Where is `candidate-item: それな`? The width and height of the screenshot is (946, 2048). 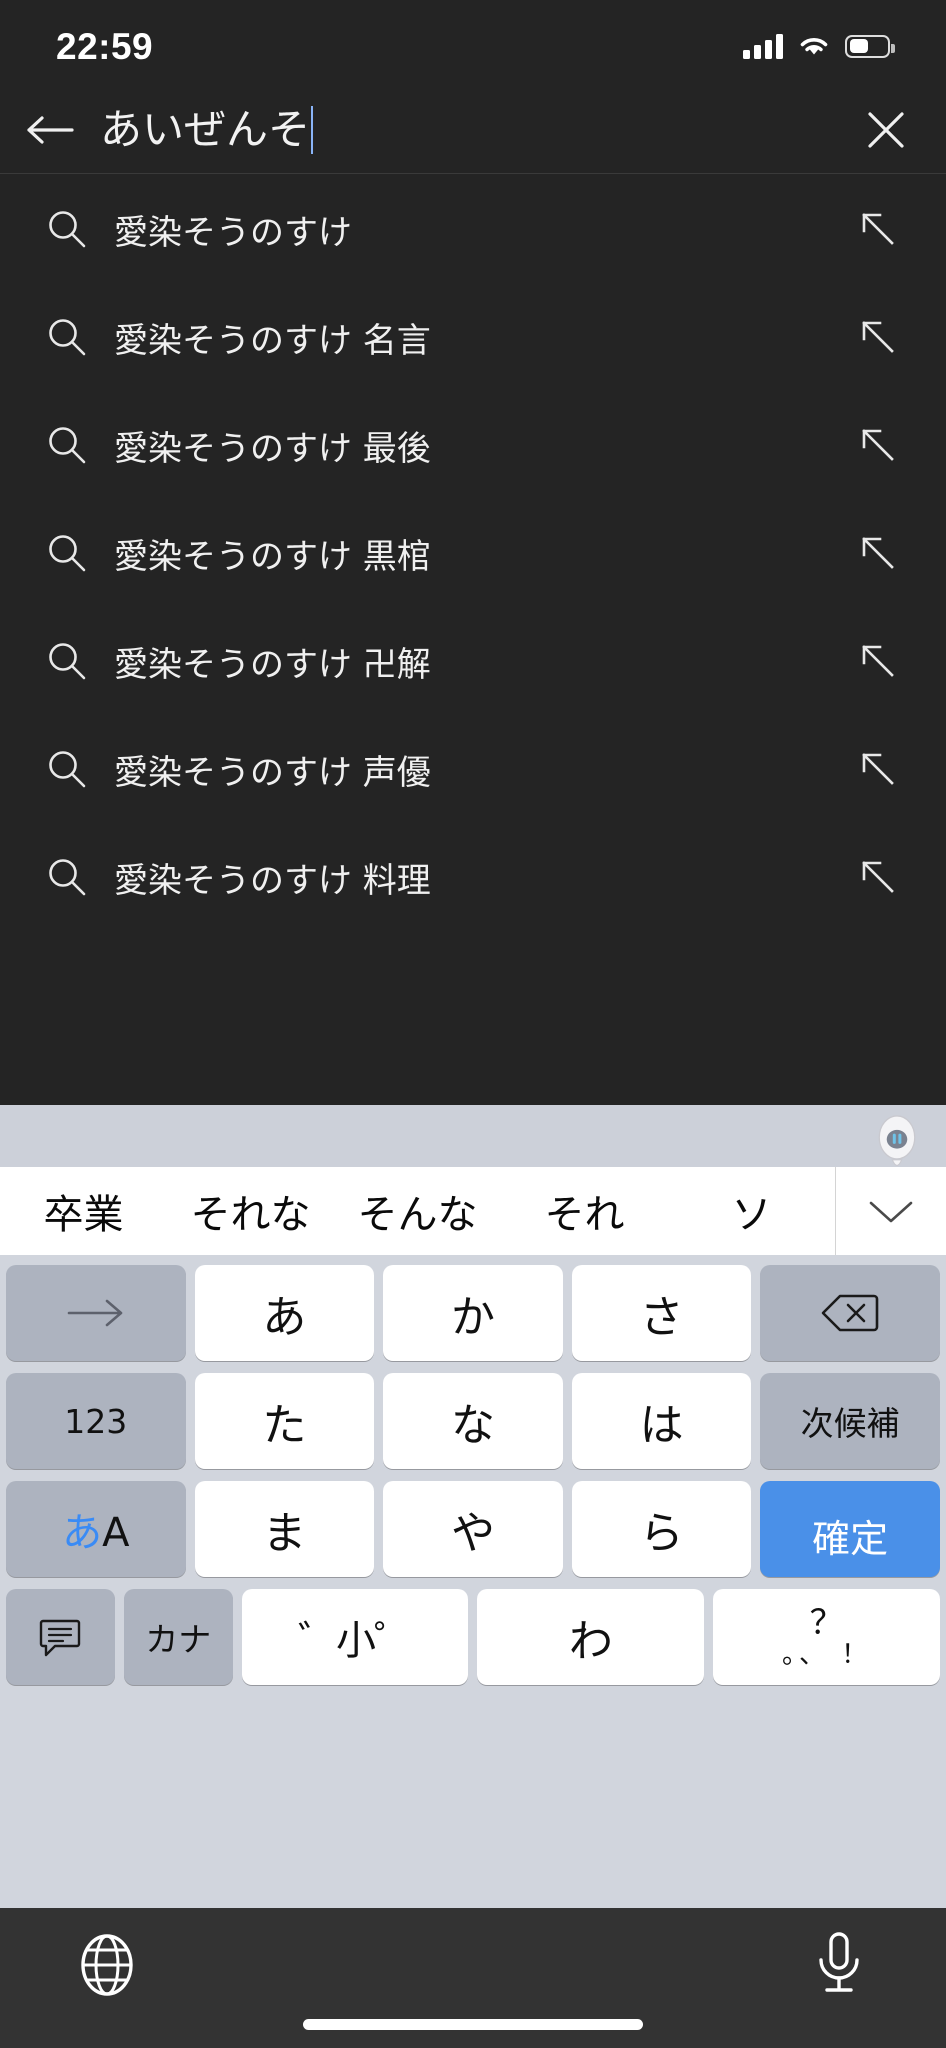 candidate-item: それな is located at coordinates (250, 1211).